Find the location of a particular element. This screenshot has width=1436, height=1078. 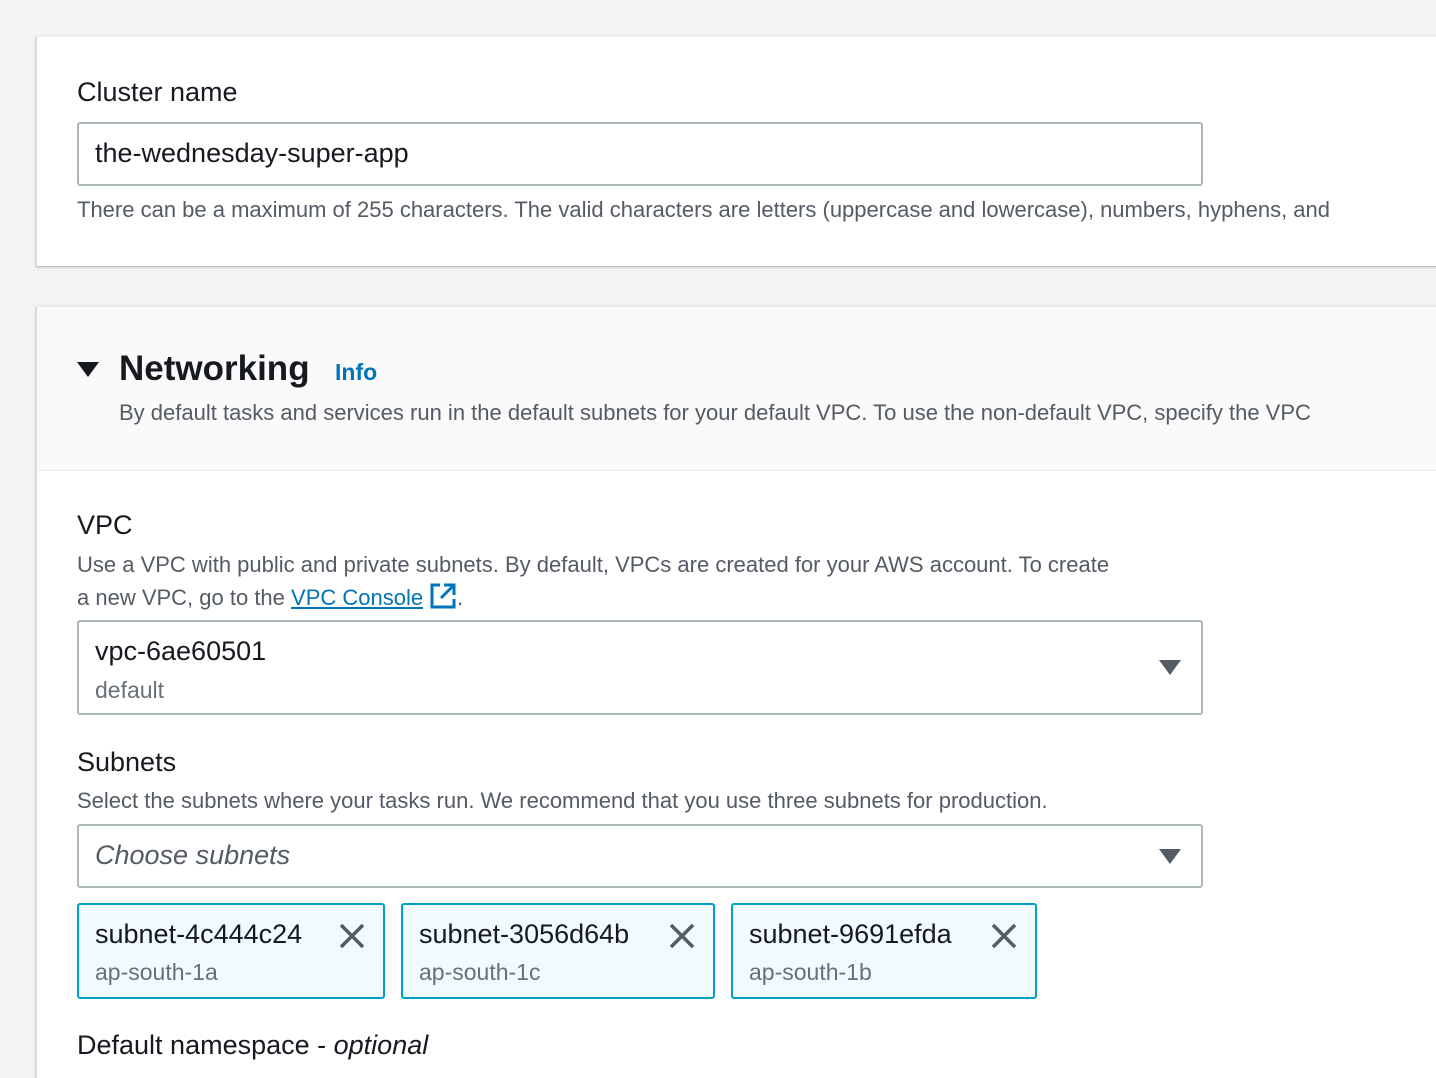

vpc-description-line2: a new VPC, go to the VPC Console . is located at coordinates (270, 597).